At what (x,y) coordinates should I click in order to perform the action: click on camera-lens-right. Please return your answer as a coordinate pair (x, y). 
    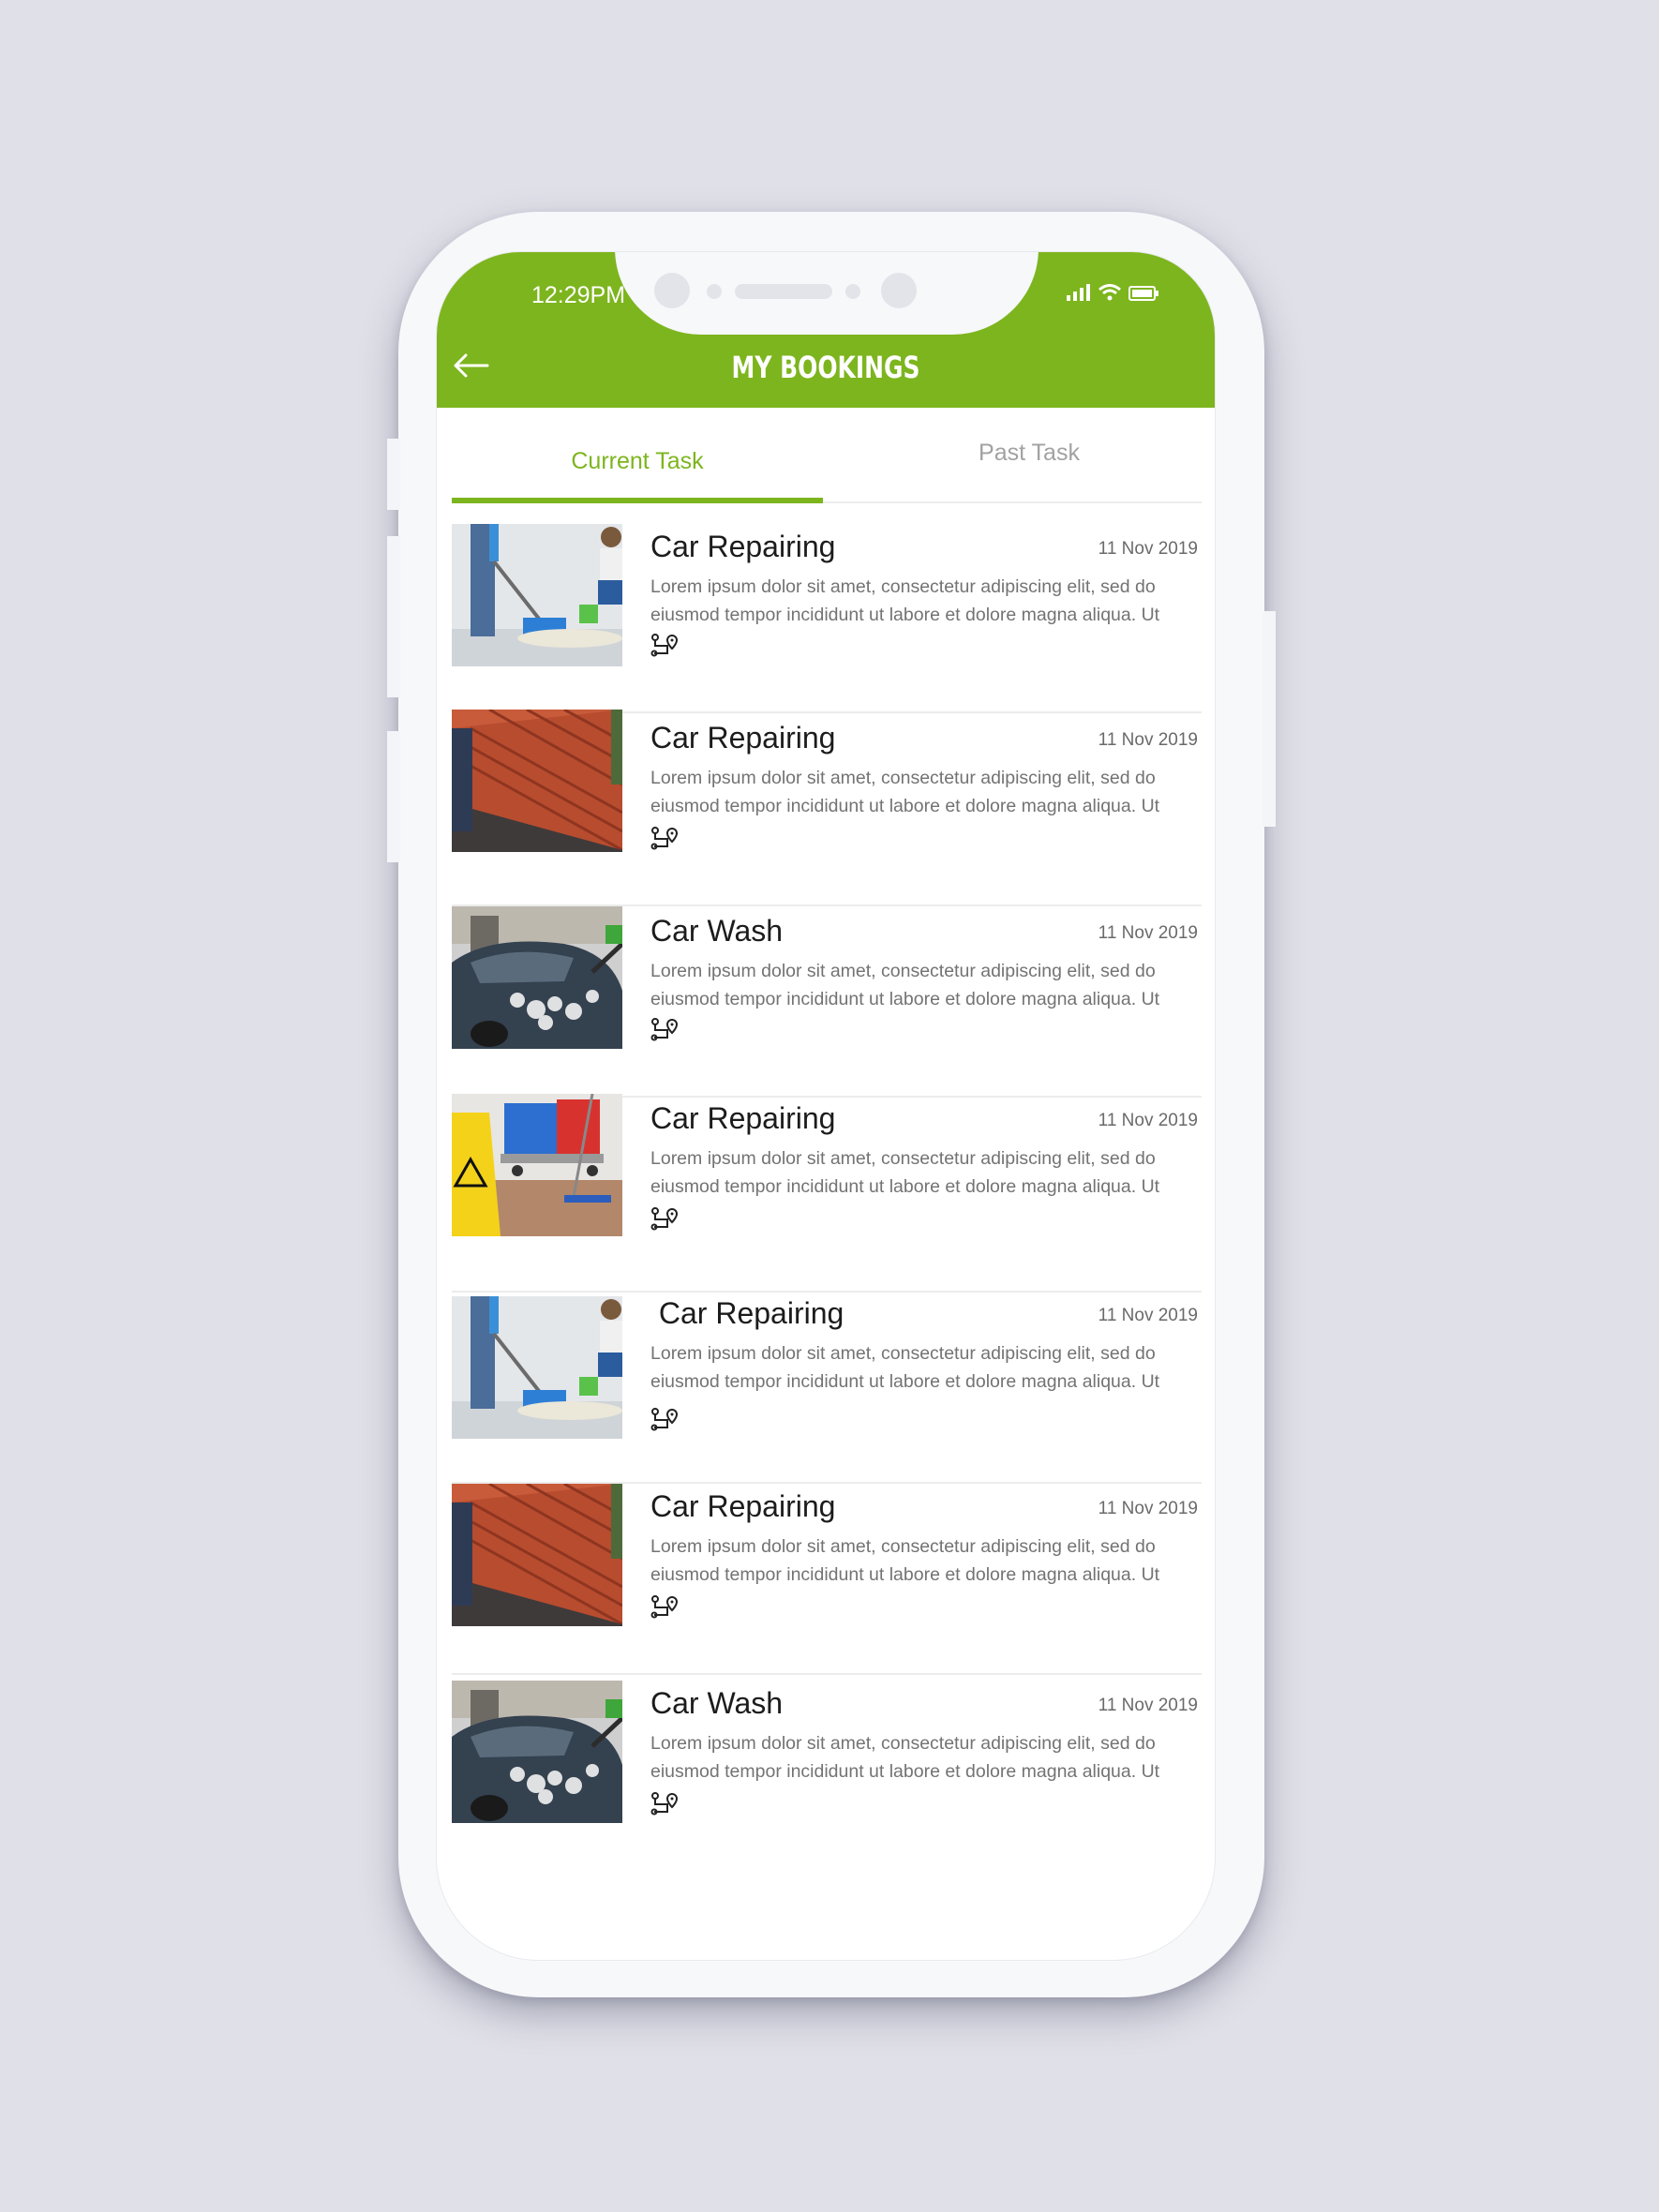
    Looking at the image, I should click on (899, 290).